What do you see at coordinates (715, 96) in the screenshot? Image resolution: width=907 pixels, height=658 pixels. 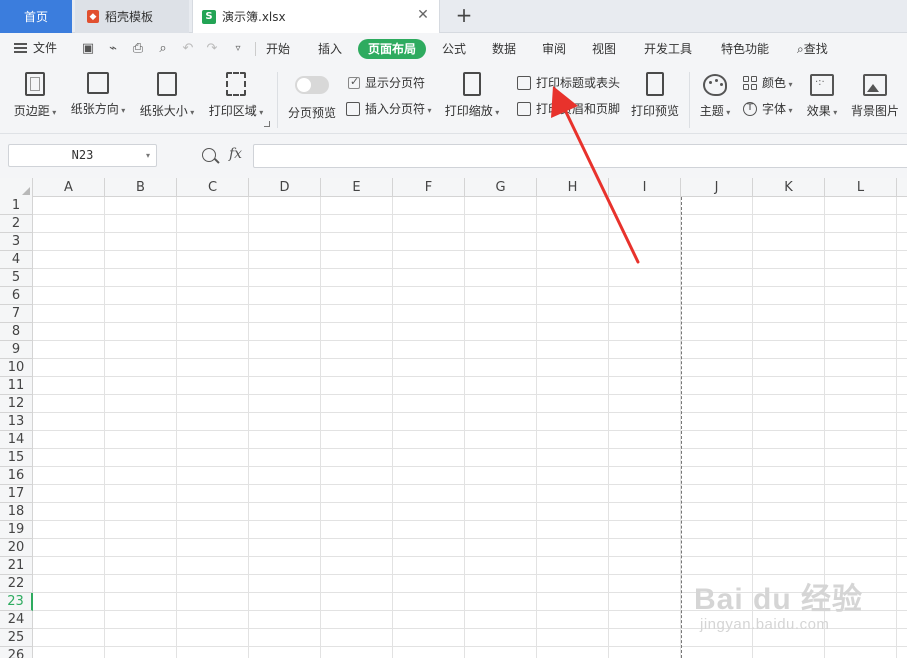 I see `theme-button: 主题` at bounding box center [715, 96].